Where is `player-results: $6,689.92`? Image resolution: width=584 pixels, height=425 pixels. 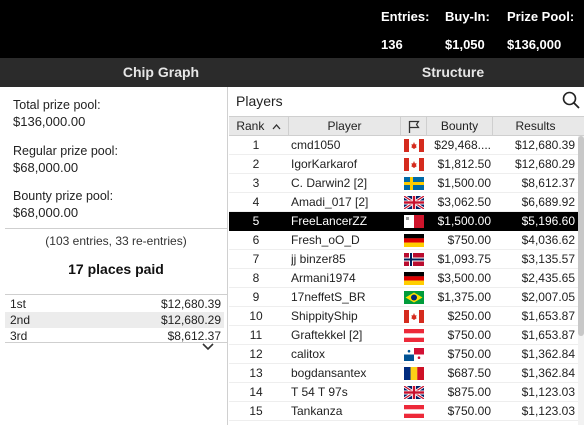 player-results: $6,689.92 is located at coordinates (548, 202).